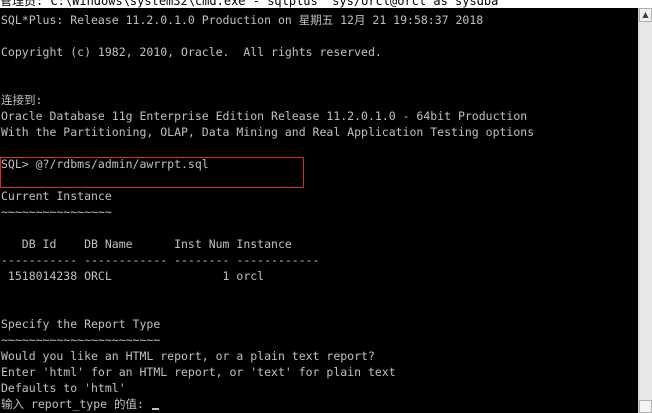  I want to click on text-cursor, so click(155, 409).